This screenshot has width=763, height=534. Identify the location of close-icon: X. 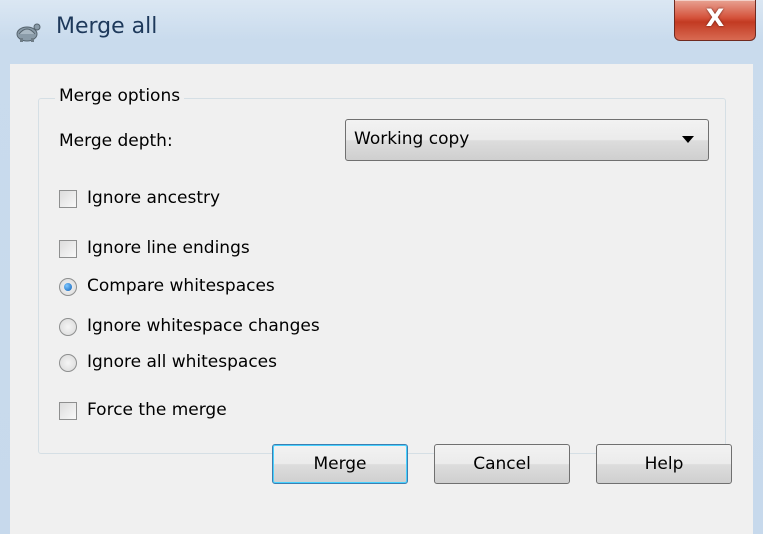
(715, 18).